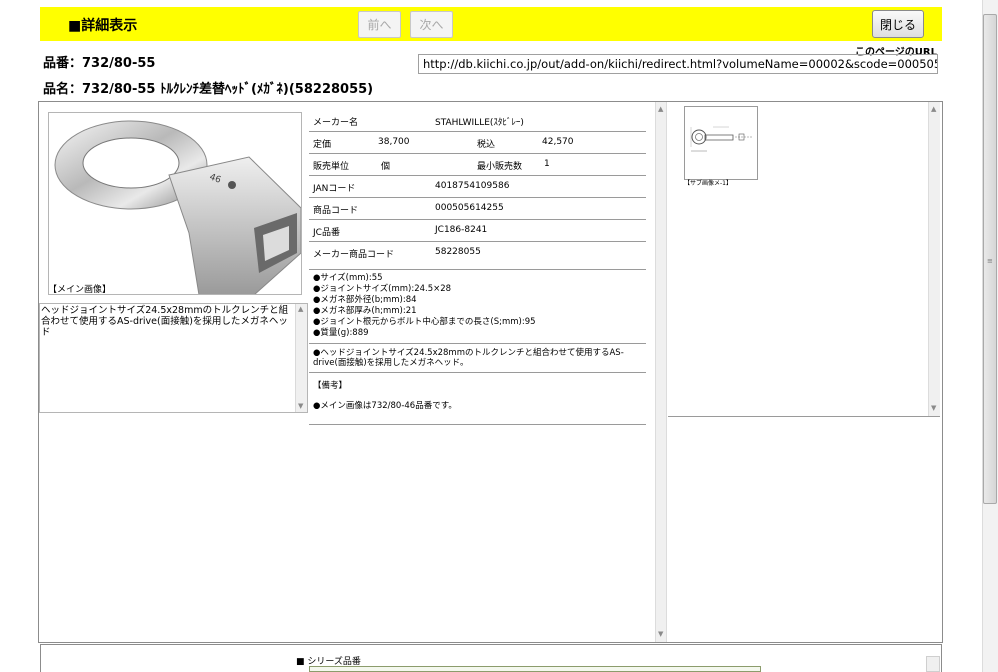  I want to click on sub-image-caption: 【サブ画像メ-1】, so click(708, 183).